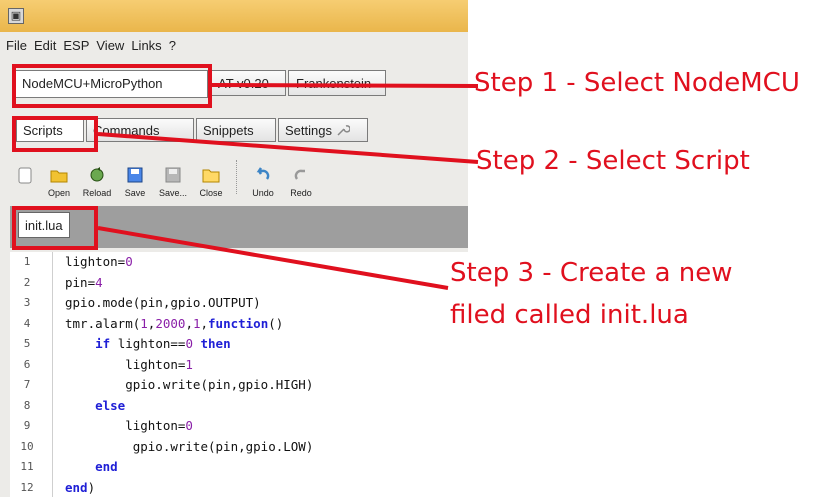 This screenshot has height=497, width=818. I want to click on annotation-step1: Step 1 - Select NodeMCU, so click(637, 83).